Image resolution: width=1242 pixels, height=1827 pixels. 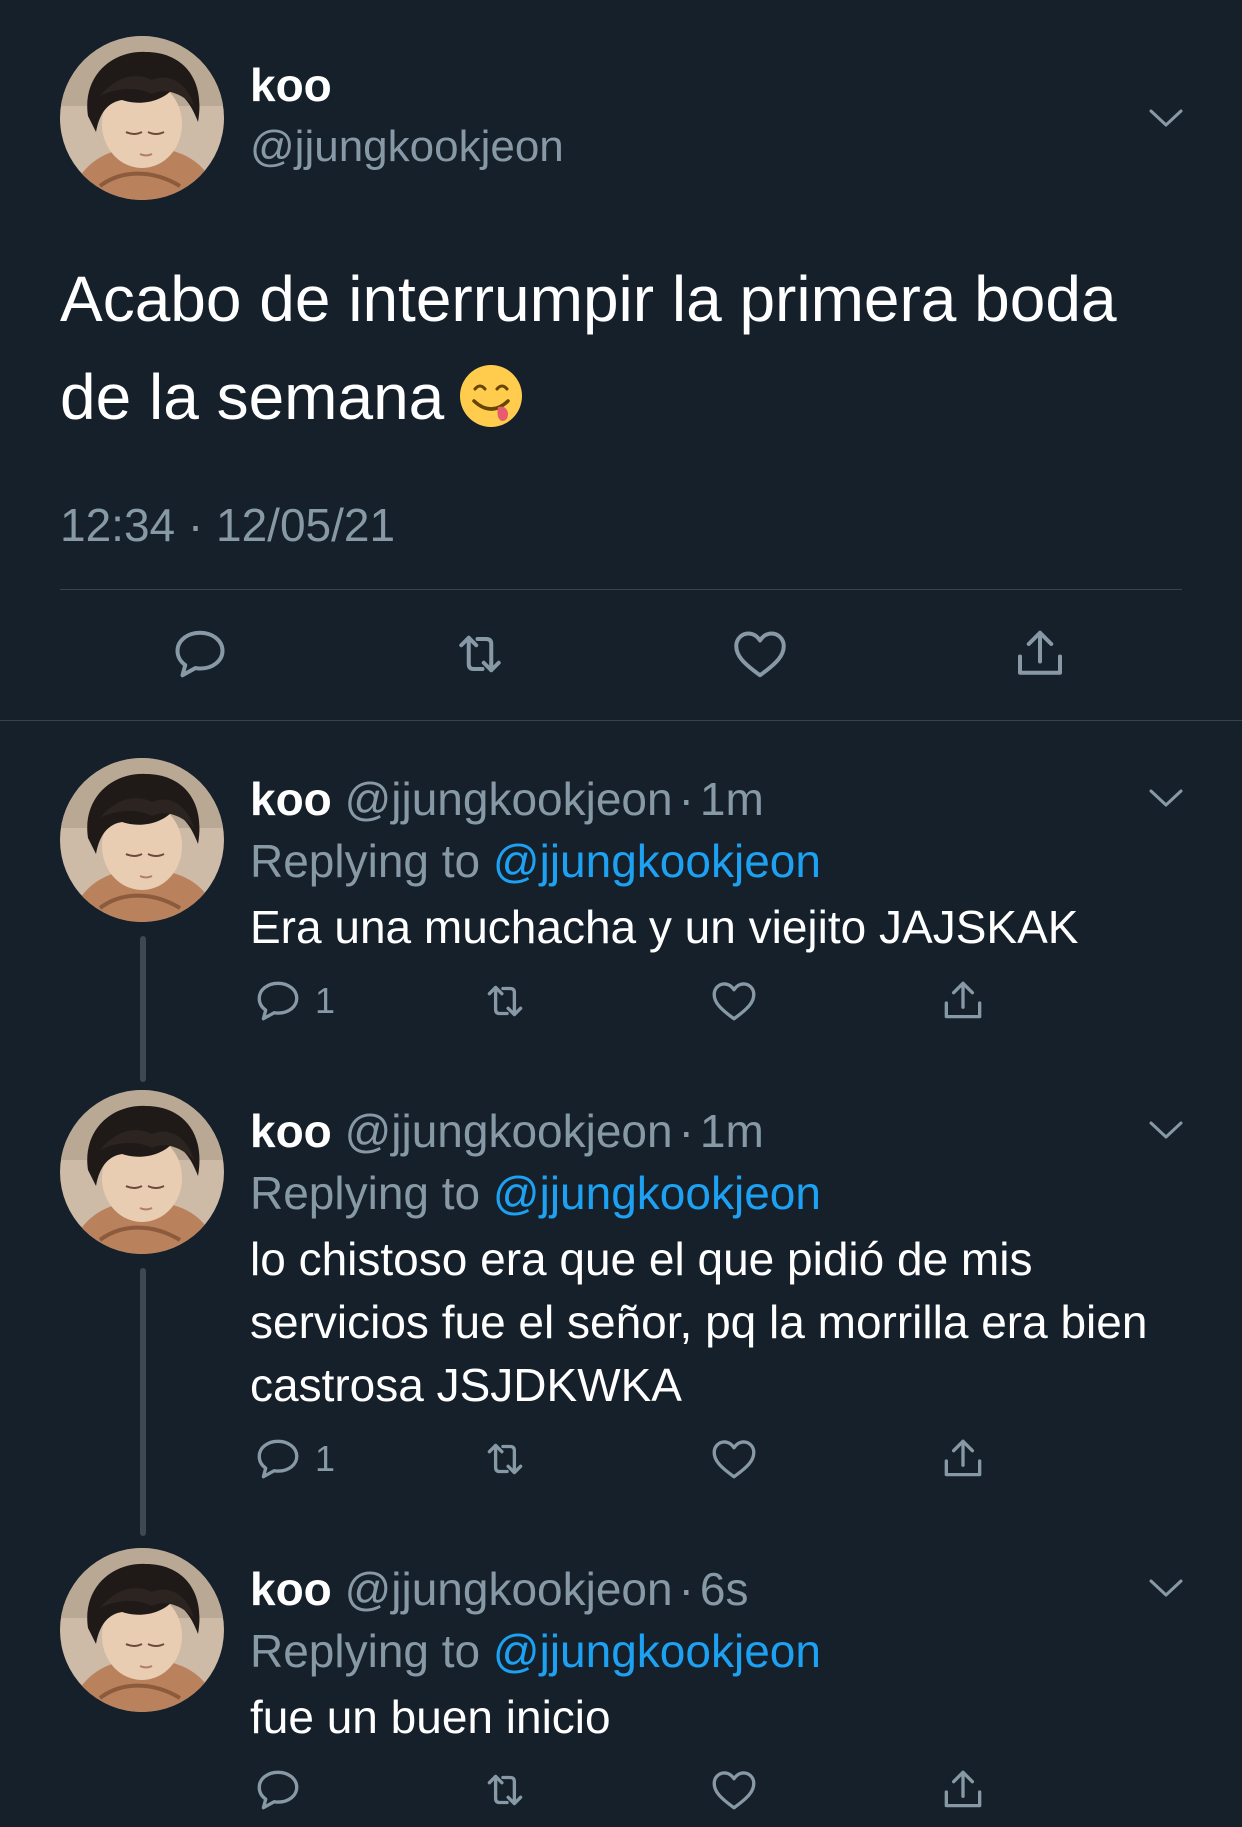 What do you see at coordinates (724, 1589) in the screenshot?
I see `tweet-time: 6s` at bounding box center [724, 1589].